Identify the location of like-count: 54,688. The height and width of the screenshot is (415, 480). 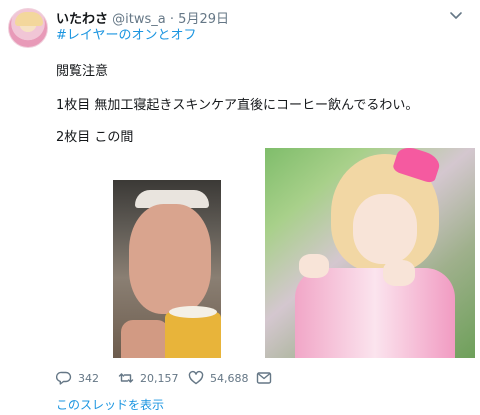
(229, 378).